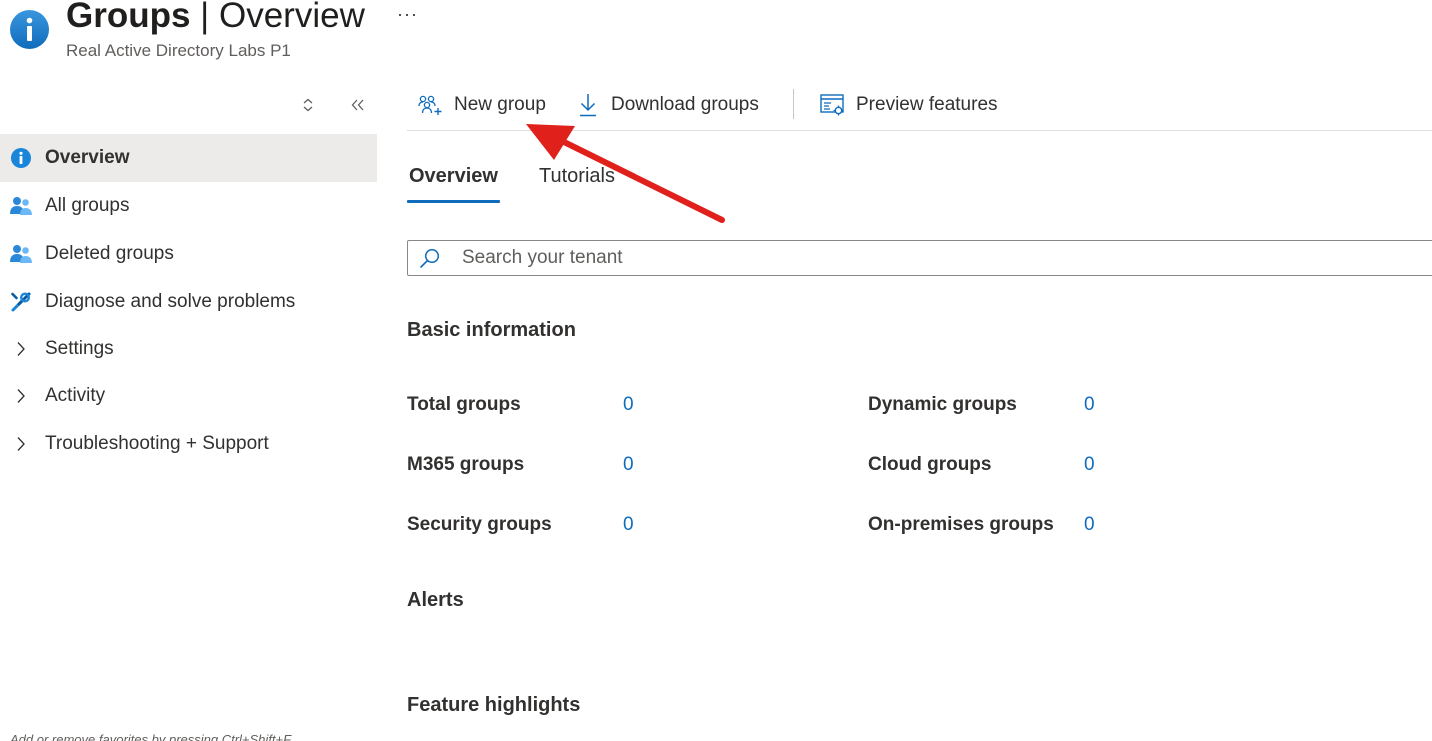  I want to click on sidebar-item-label: Diagnose and solve problems, so click(170, 301).